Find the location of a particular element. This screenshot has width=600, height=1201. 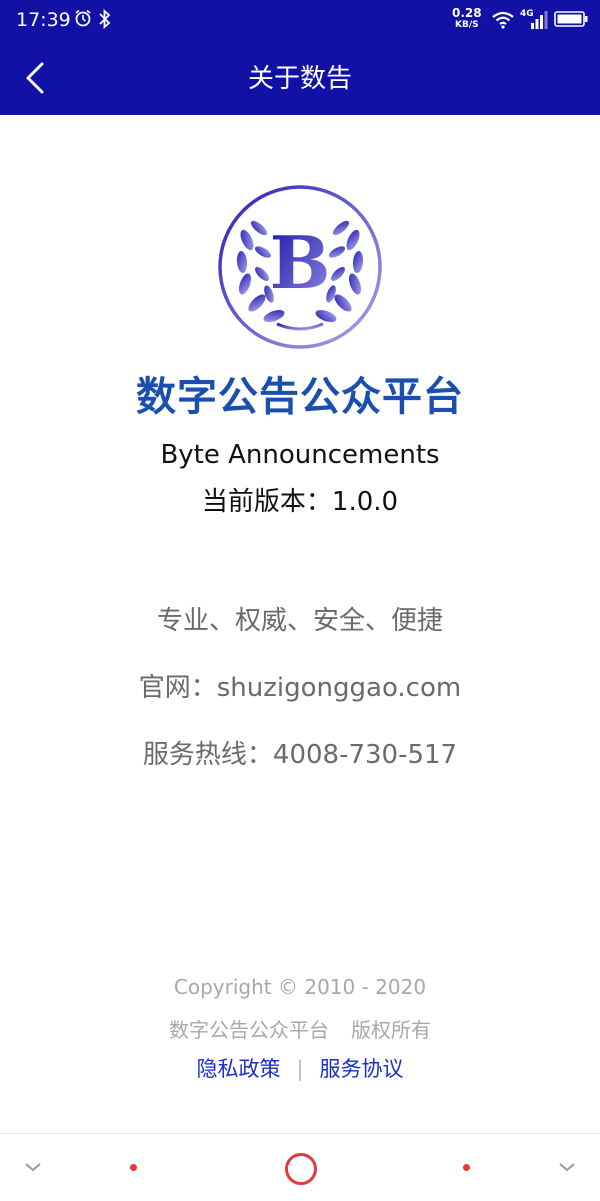

home-button is located at coordinates (301, 1169).